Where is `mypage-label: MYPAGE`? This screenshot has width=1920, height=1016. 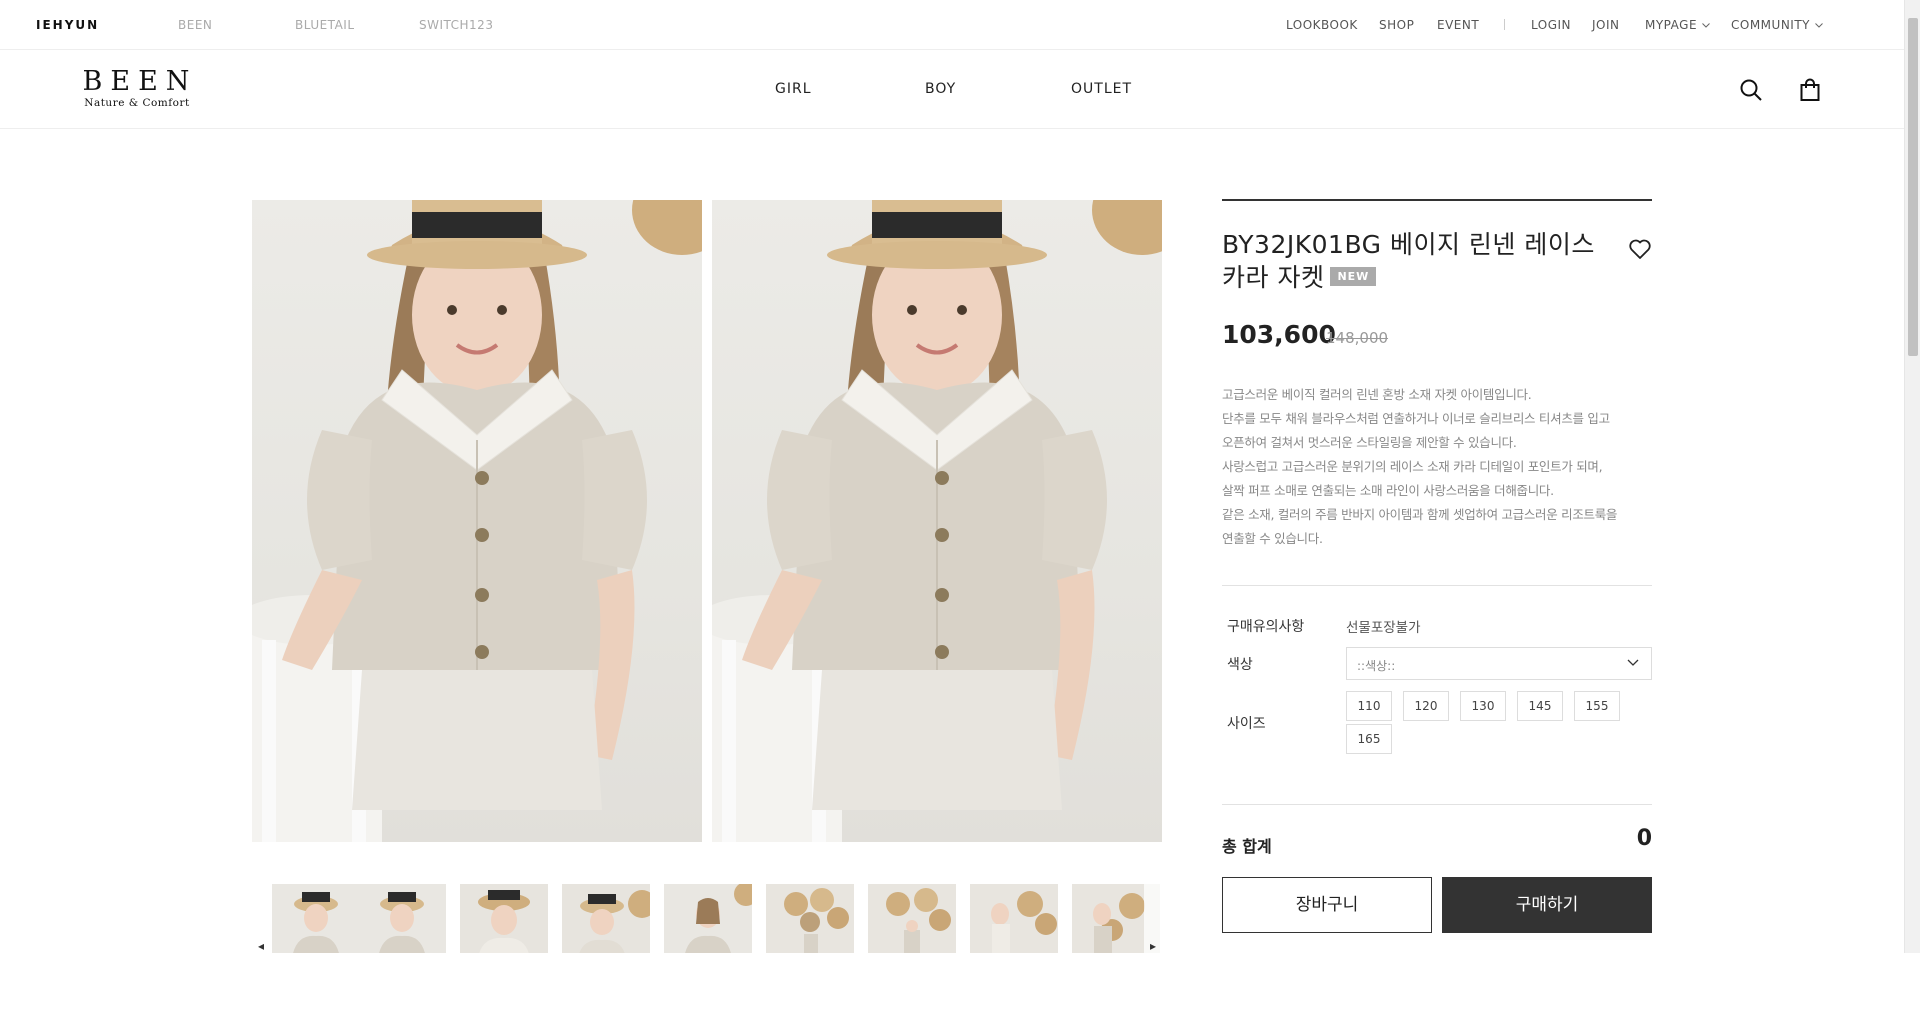 mypage-label: MYPAGE is located at coordinates (1671, 25).